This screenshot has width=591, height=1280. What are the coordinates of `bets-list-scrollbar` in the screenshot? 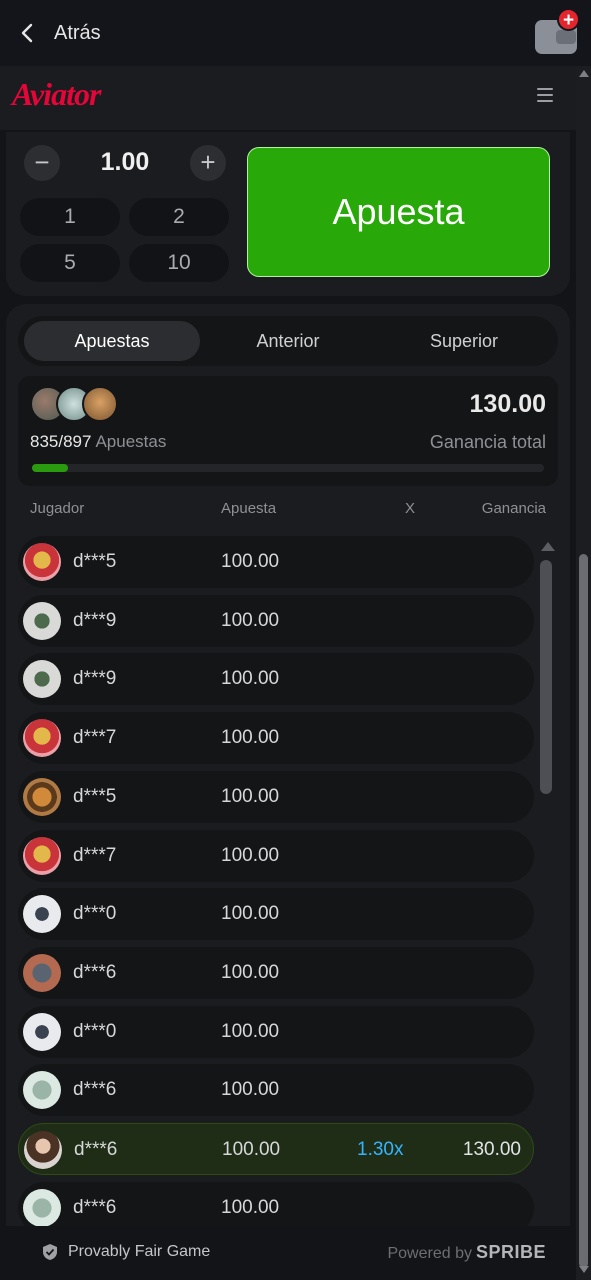 It's located at (547, 908).